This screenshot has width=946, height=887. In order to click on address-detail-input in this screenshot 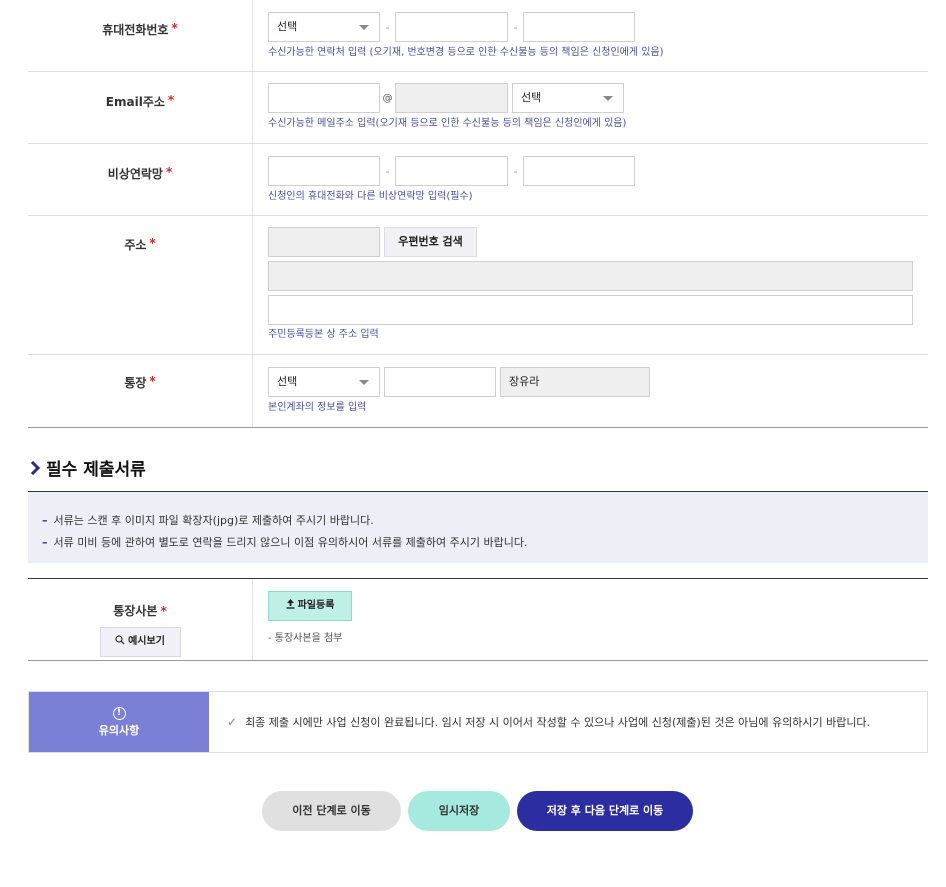, I will do `click(590, 310)`.